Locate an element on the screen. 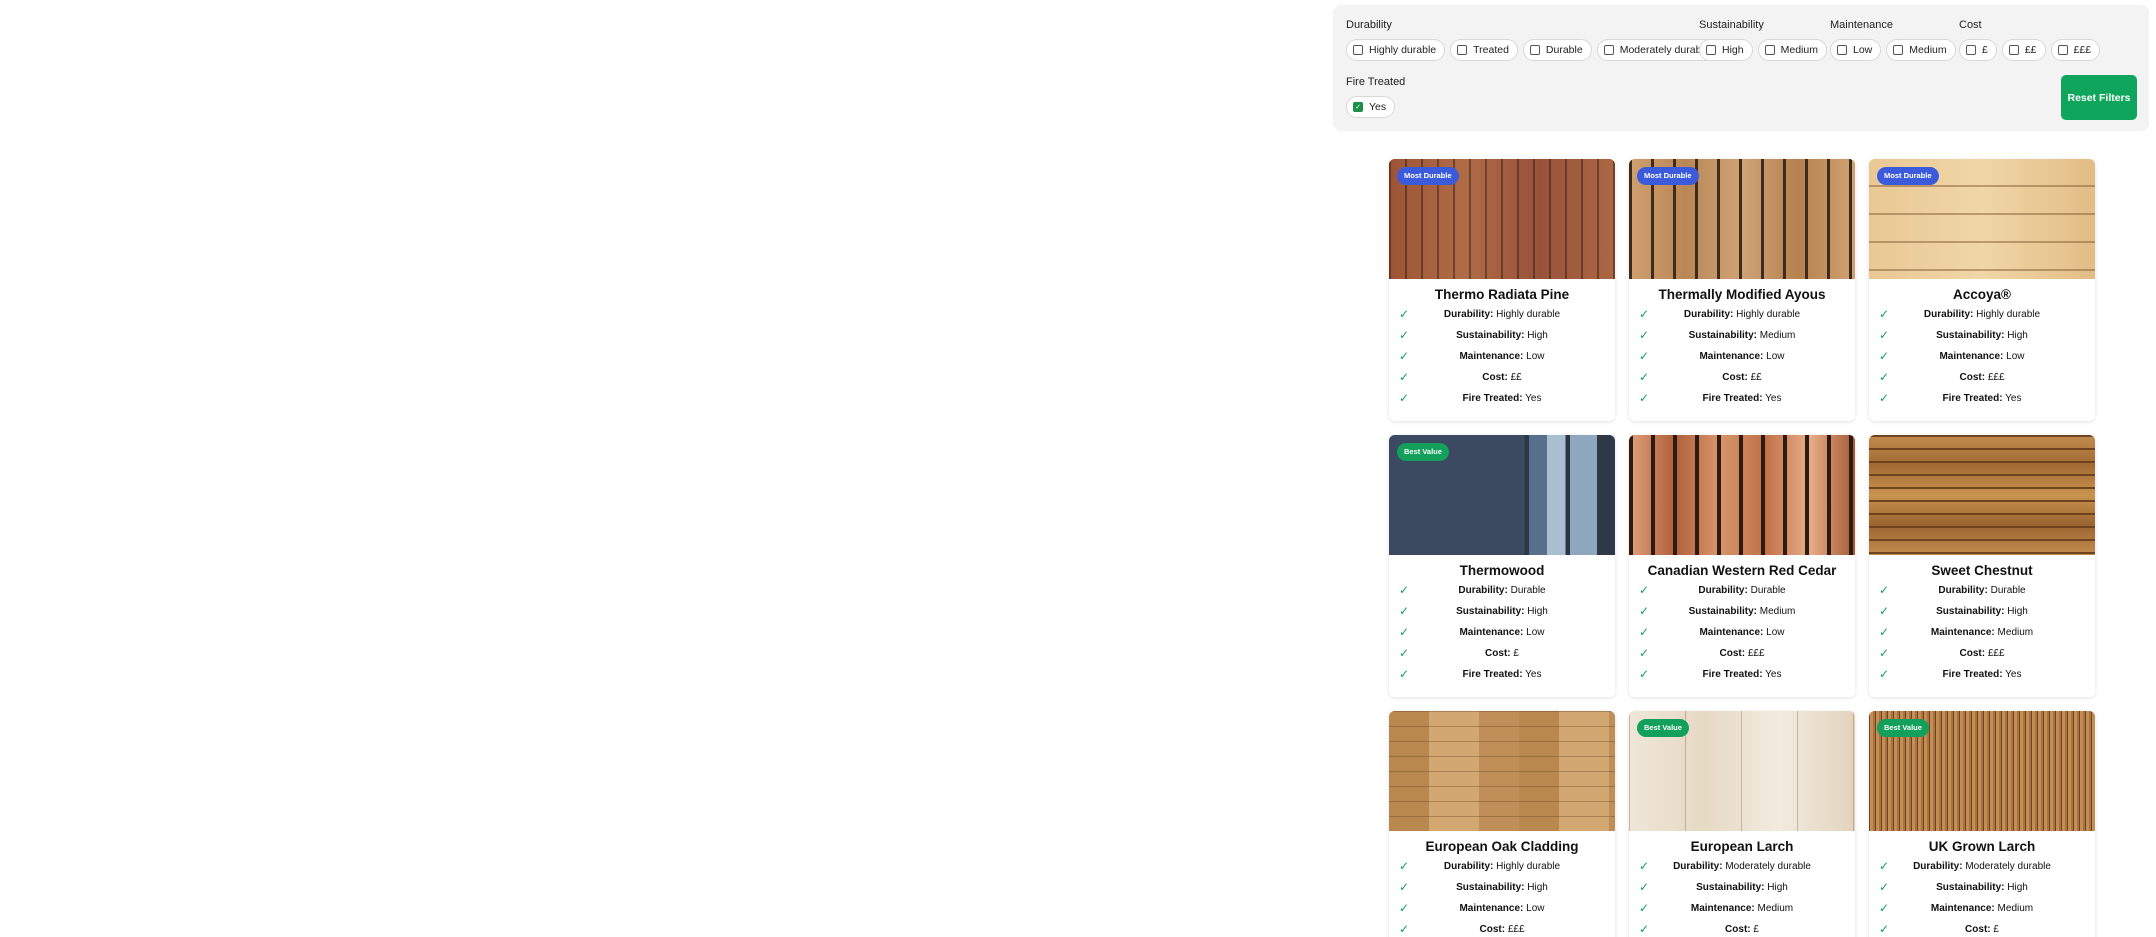 The width and height of the screenshot is (2156, 937). spec-sustainability: ✓ Sustainability: High is located at coordinates (1502, 335).